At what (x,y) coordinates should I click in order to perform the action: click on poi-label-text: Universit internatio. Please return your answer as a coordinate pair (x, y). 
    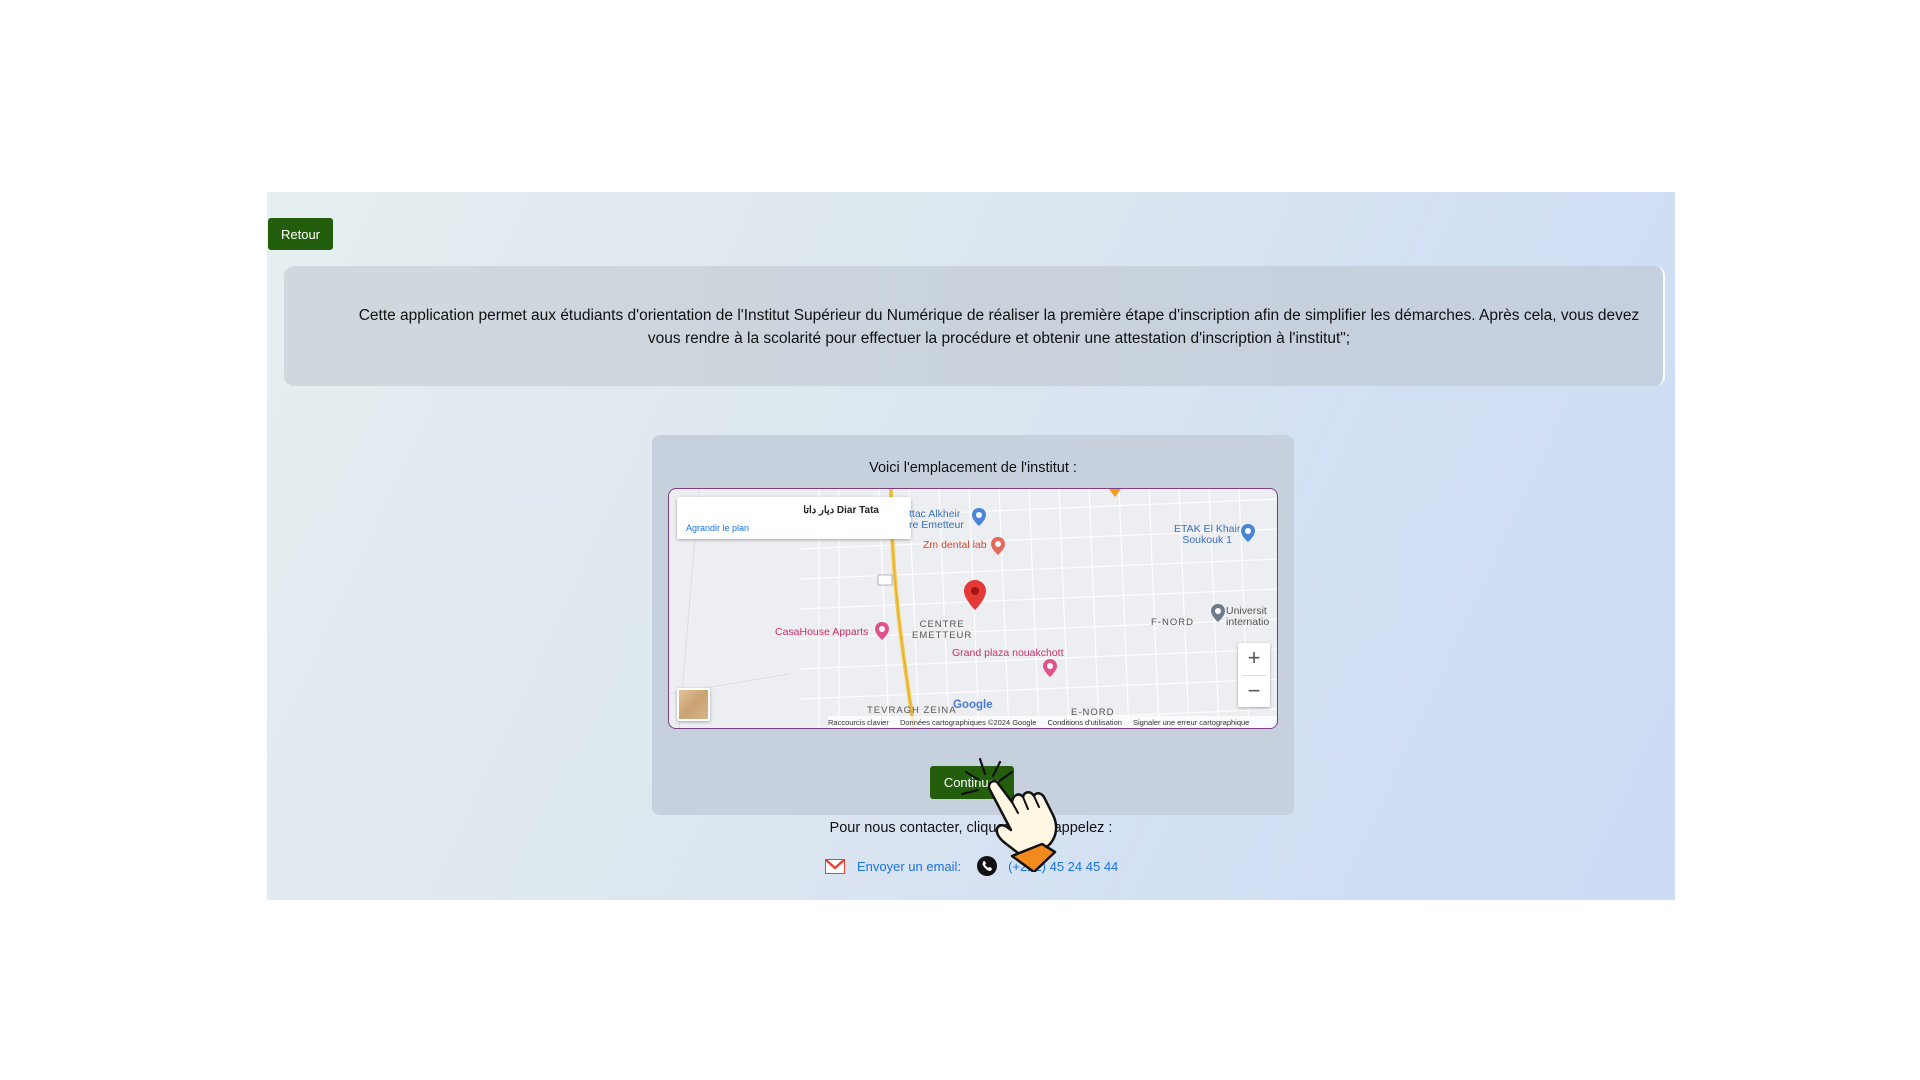
    Looking at the image, I should click on (1248, 616).